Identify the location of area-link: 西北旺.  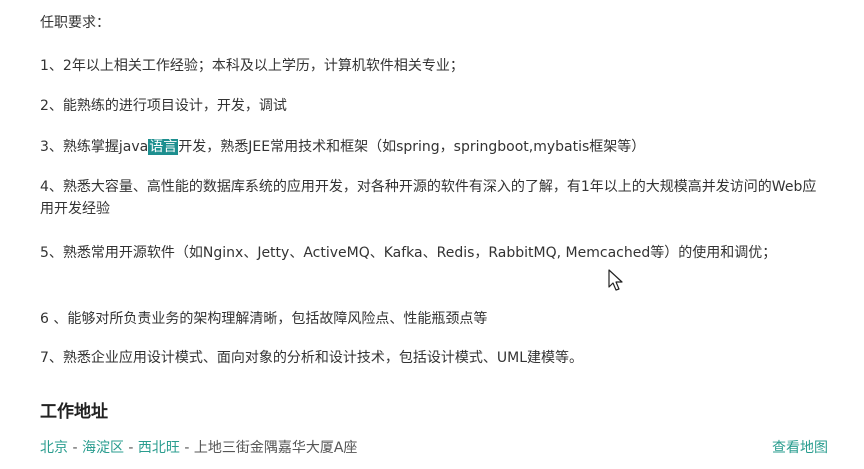
(159, 448).